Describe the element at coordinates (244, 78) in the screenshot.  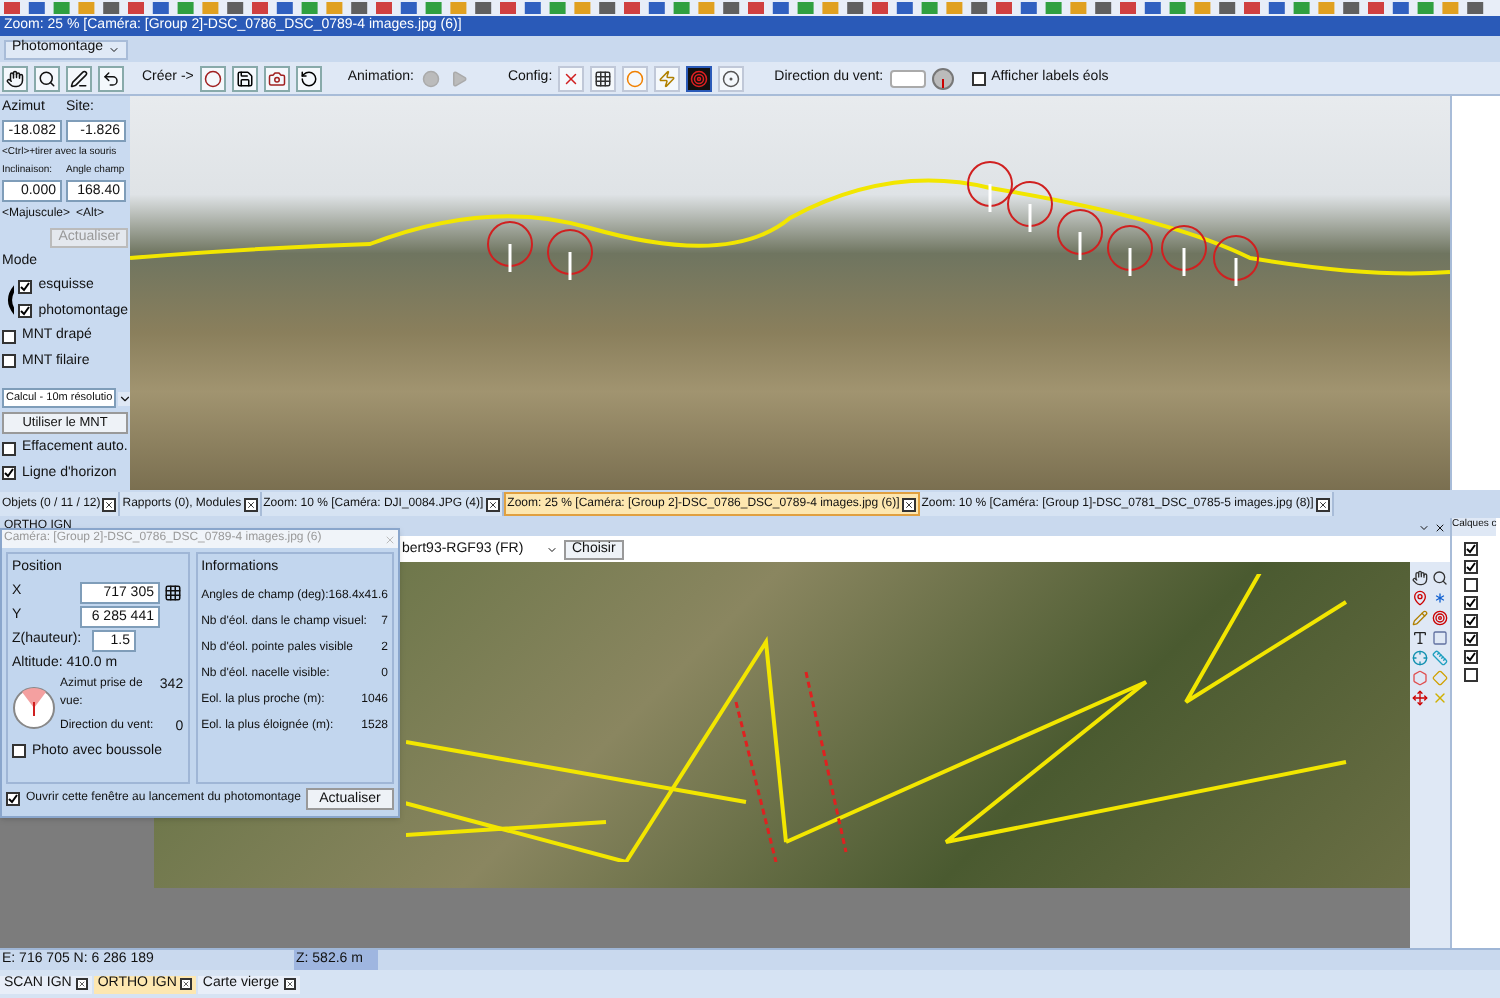
I see `save-icon` at that location.